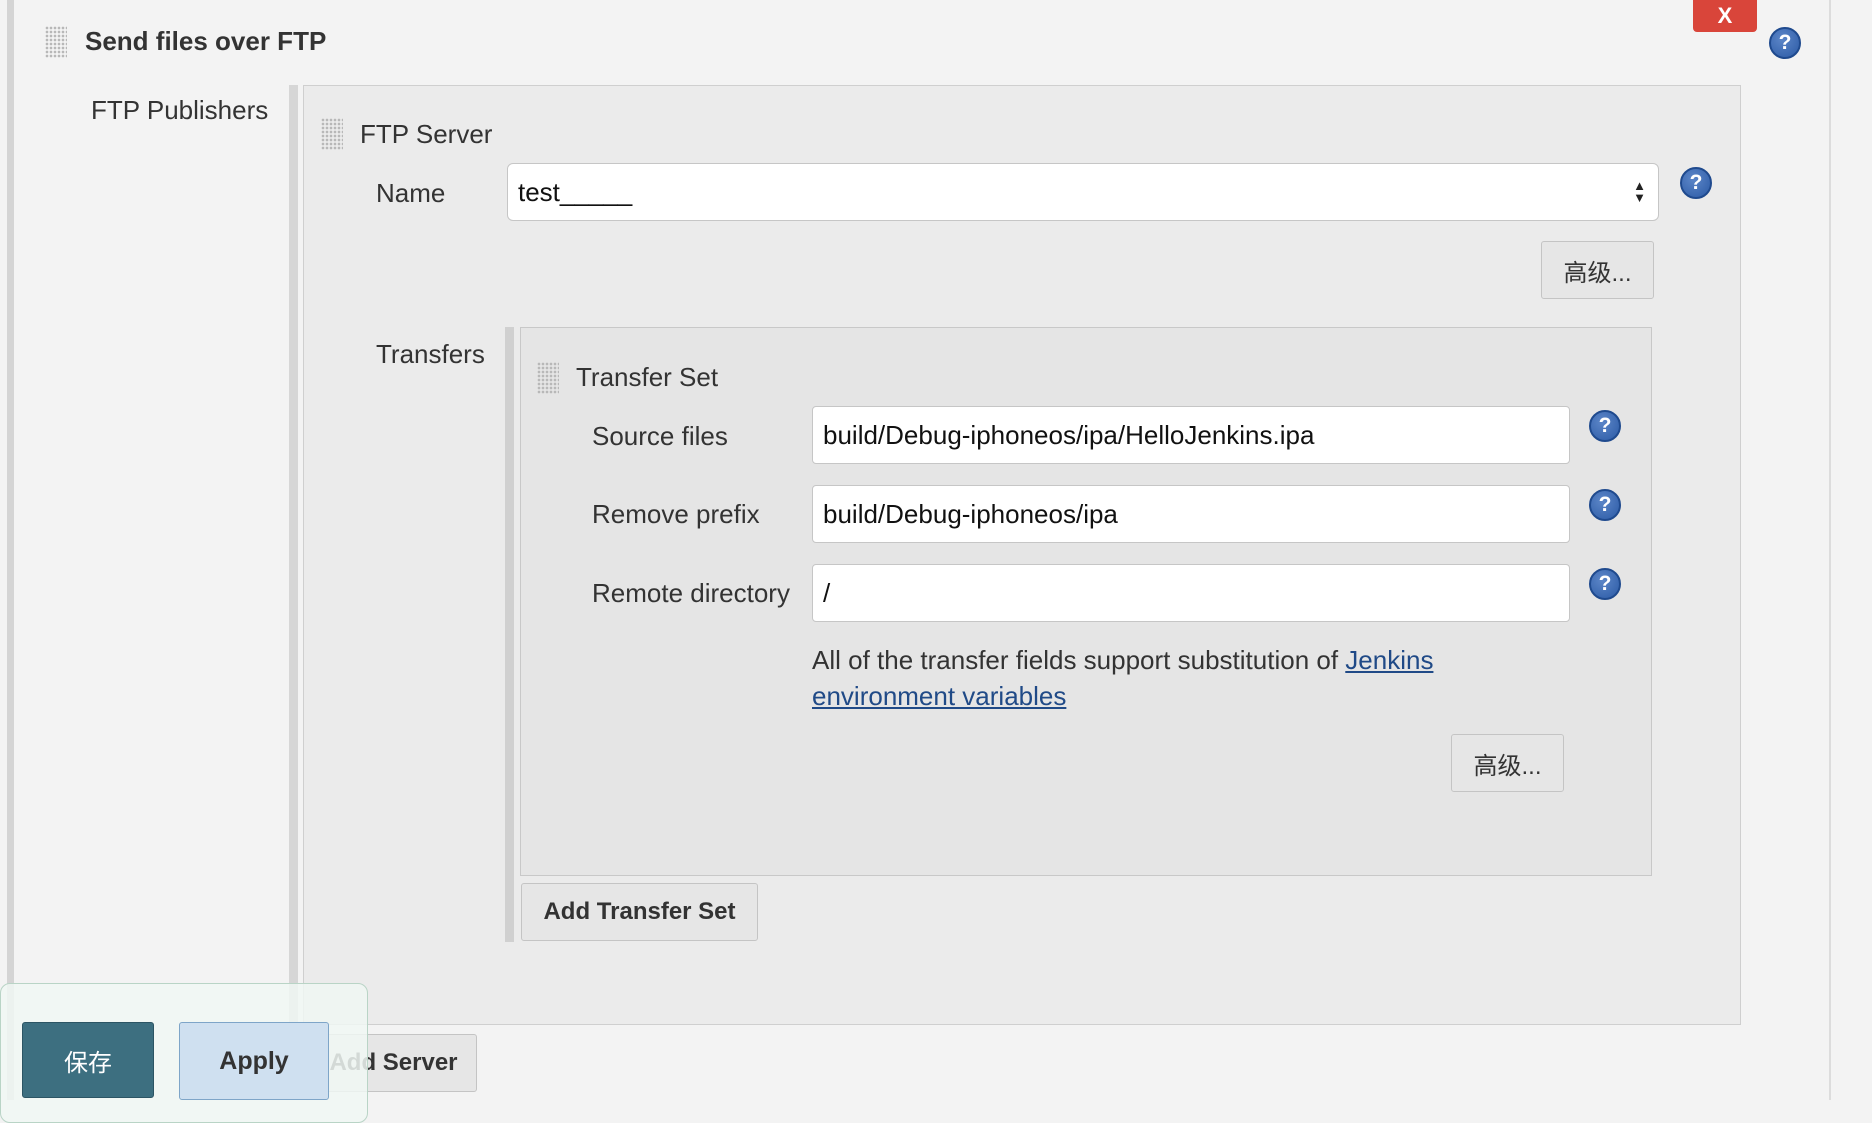 Image resolution: width=1872 pixels, height=1123 pixels. What do you see at coordinates (660, 436) in the screenshot?
I see `source-files-label: Source files` at bounding box center [660, 436].